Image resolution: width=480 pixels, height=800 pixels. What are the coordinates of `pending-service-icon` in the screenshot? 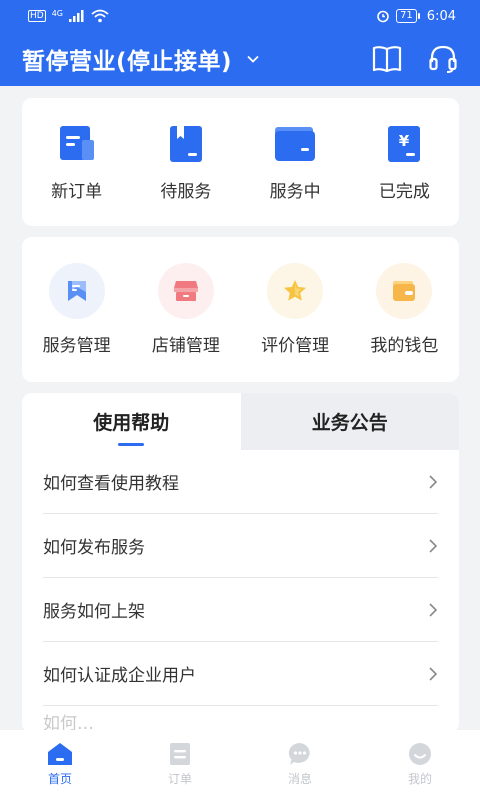 It's located at (185, 144).